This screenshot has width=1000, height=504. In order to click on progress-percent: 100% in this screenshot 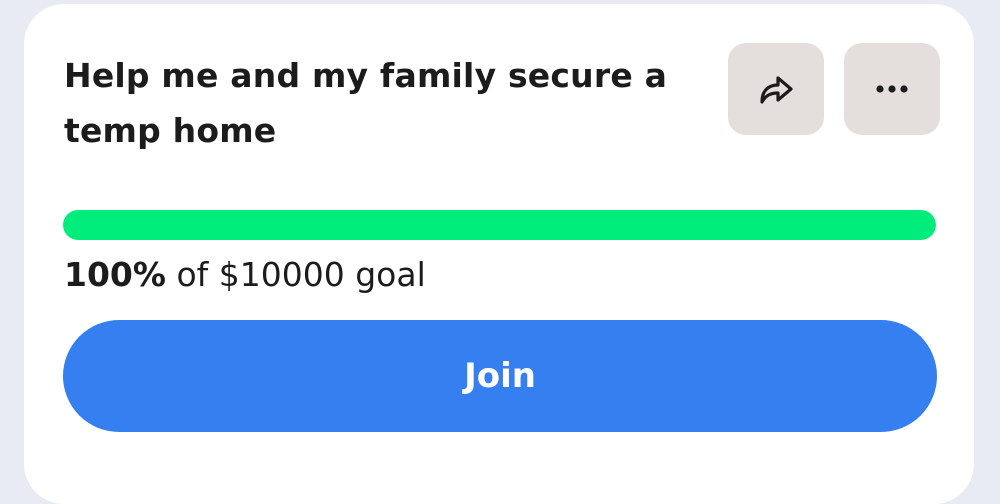, I will do `click(115, 274)`.